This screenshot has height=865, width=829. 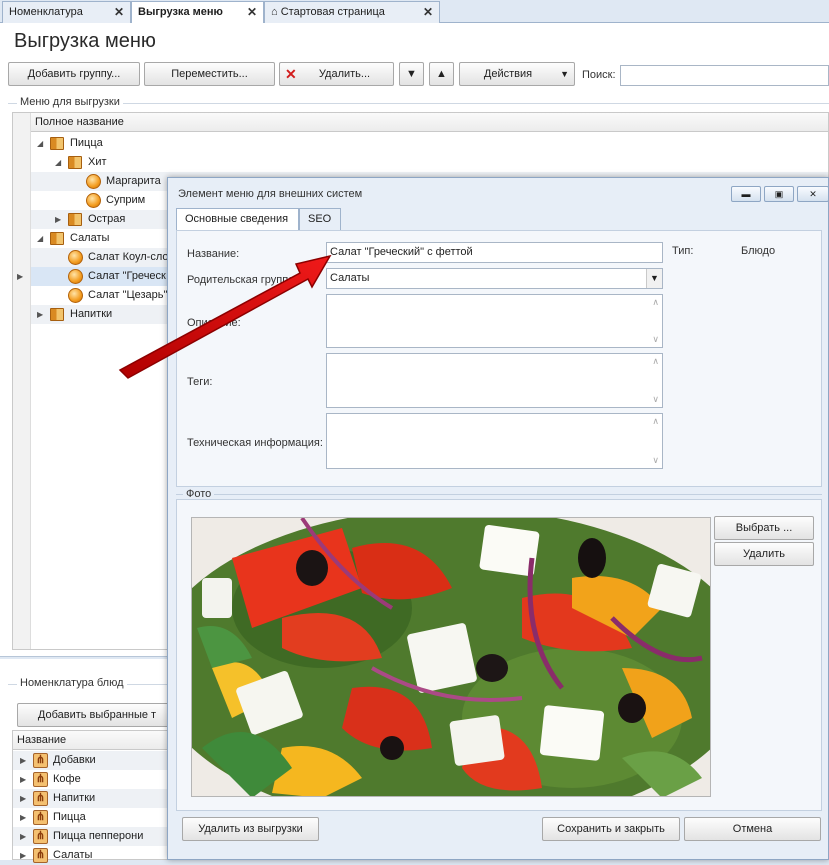 I want to click on home-icon: ⌂, so click(x=274, y=12).